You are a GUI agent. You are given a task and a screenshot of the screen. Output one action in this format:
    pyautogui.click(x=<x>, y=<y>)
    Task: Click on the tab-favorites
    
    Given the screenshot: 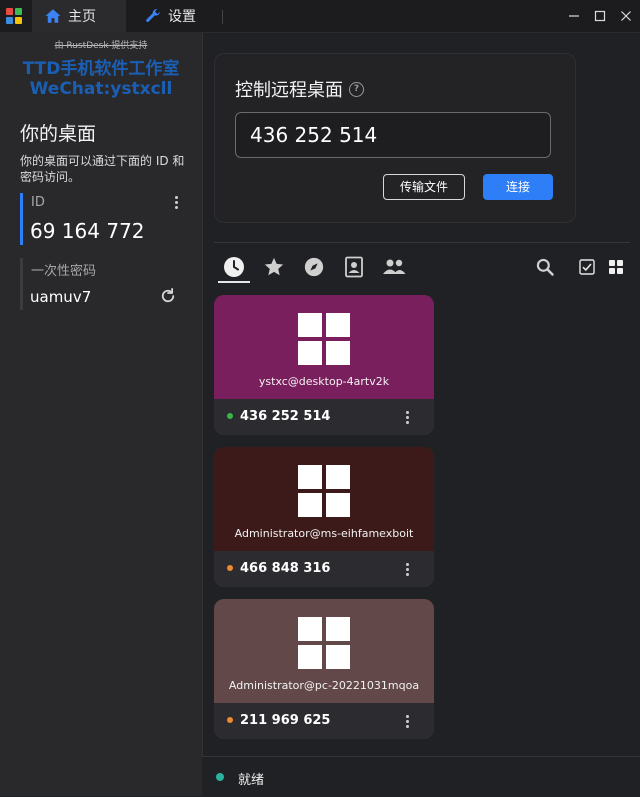 What is the action you would take?
    pyautogui.click(x=274, y=267)
    